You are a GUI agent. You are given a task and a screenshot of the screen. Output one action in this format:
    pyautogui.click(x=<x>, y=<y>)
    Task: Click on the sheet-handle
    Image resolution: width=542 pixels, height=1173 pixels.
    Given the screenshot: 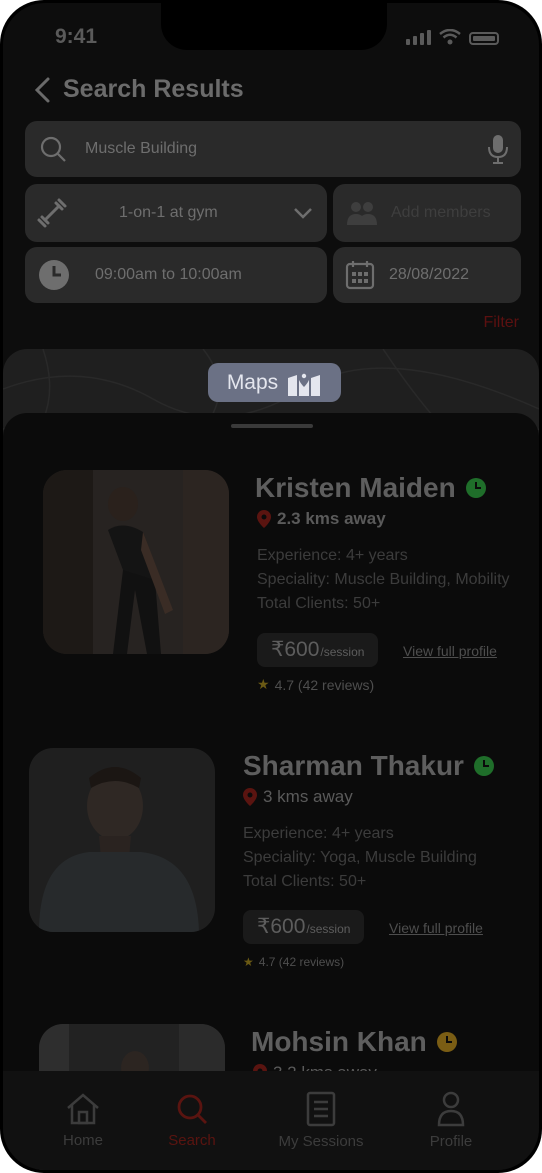 What is the action you would take?
    pyautogui.click(x=272, y=426)
    